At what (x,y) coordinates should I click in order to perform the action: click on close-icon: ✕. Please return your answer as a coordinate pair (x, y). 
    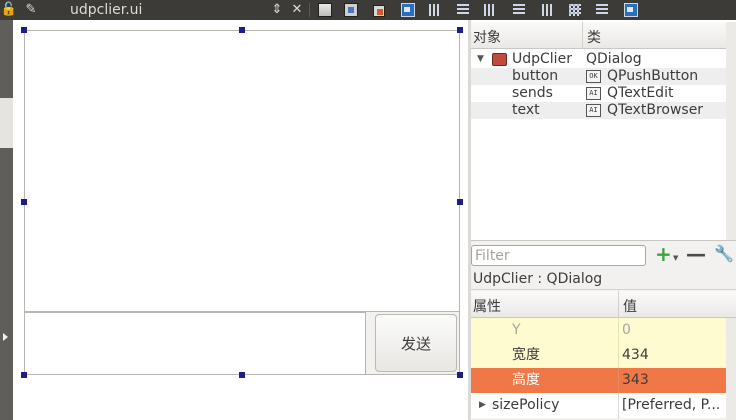
    Looking at the image, I should click on (297, 10).